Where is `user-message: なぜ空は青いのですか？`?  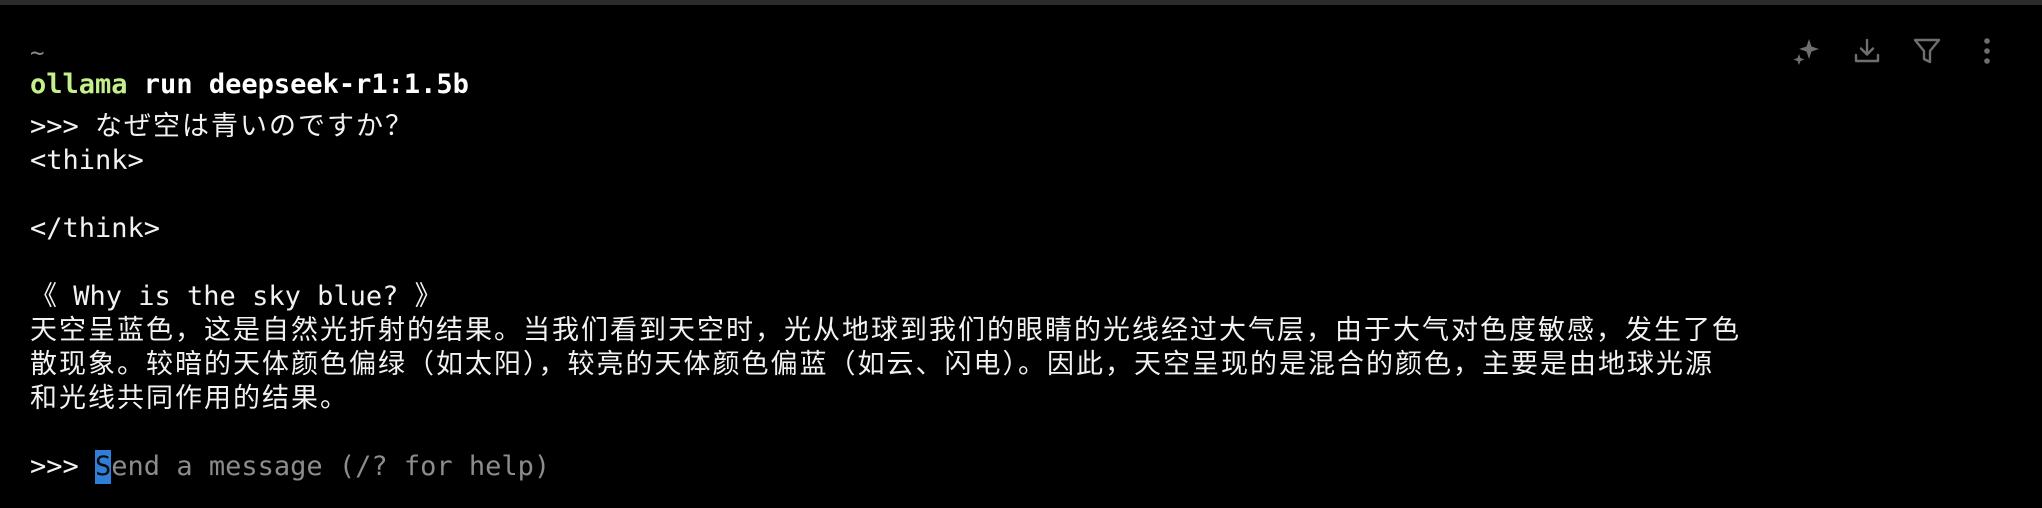
user-message: なぜ空は青いのですか？ is located at coordinates (255, 126).